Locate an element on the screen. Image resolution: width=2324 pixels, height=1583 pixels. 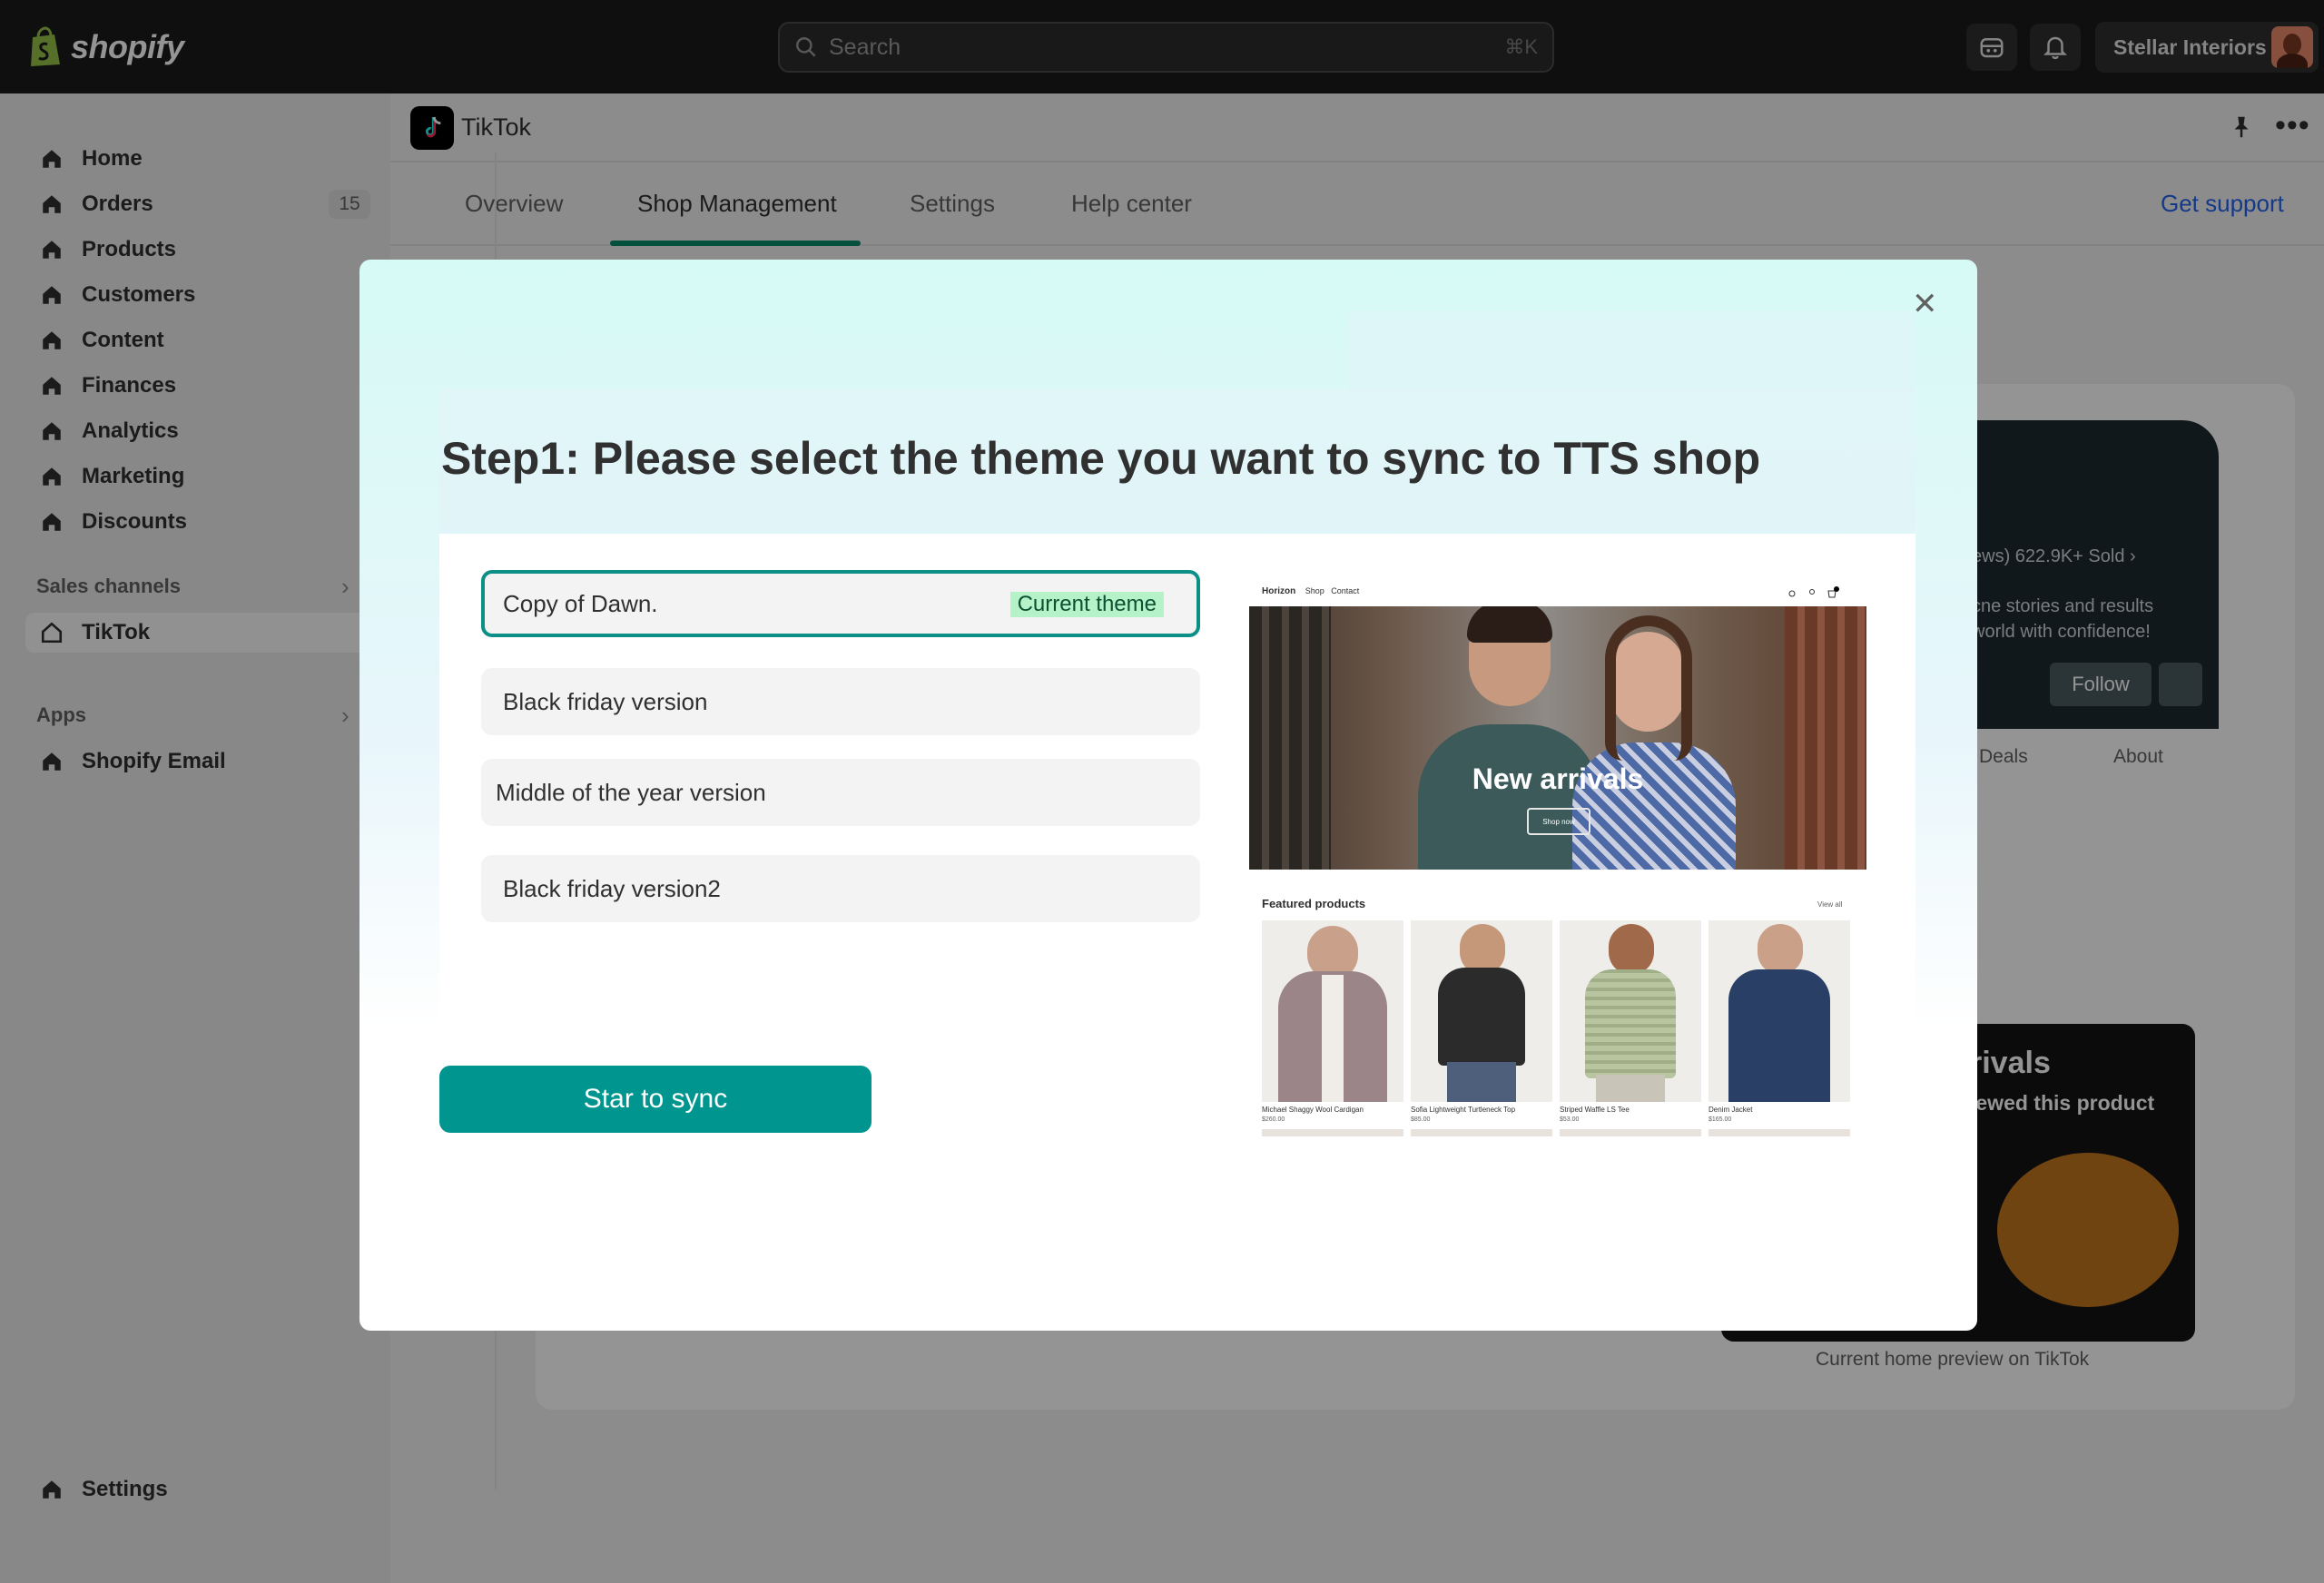
preview-nav: Horizon Shop Contact is located at coordinates (1311, 591).